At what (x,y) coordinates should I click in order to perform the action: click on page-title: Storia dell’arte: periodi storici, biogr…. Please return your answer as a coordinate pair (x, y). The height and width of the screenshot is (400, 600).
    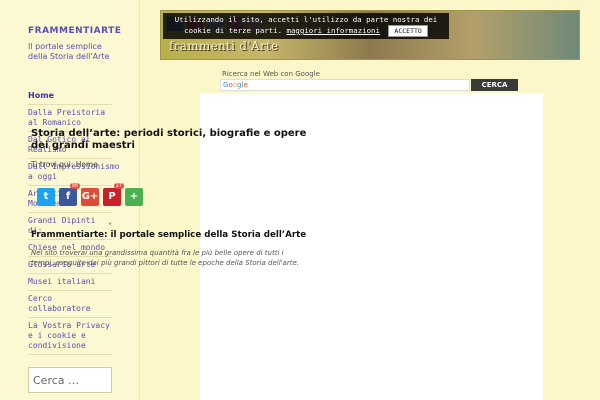
    Looking at the image, I should click on (169, 139).